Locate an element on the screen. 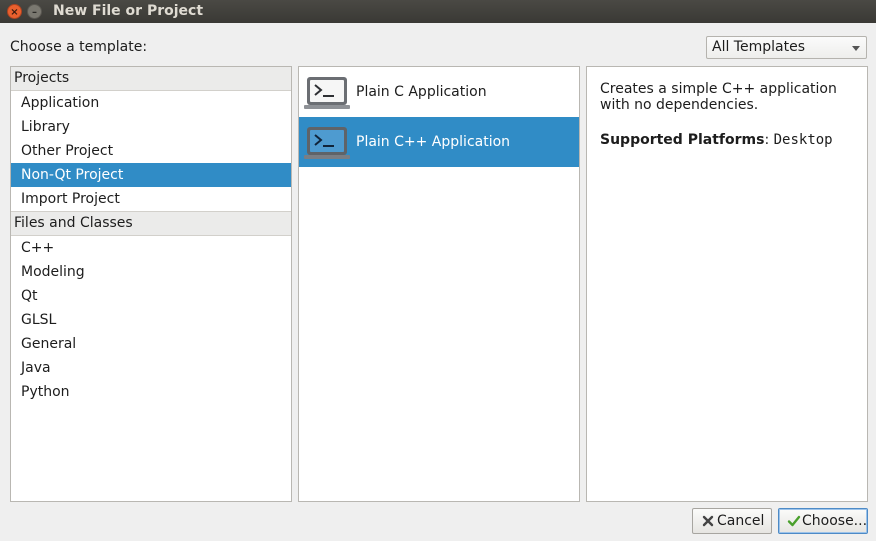 This screenshot has width=876, height=541. supported-platforms: Supported Platforms: Desktop is located at coordinates (716, 140).